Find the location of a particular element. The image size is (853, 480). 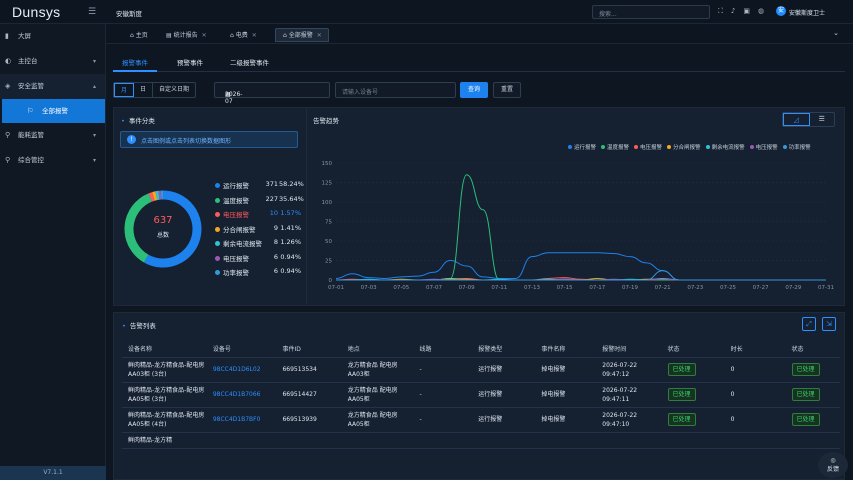

table-cell: 98CC4D1B7BF0 is located at coordinates (241, 420).